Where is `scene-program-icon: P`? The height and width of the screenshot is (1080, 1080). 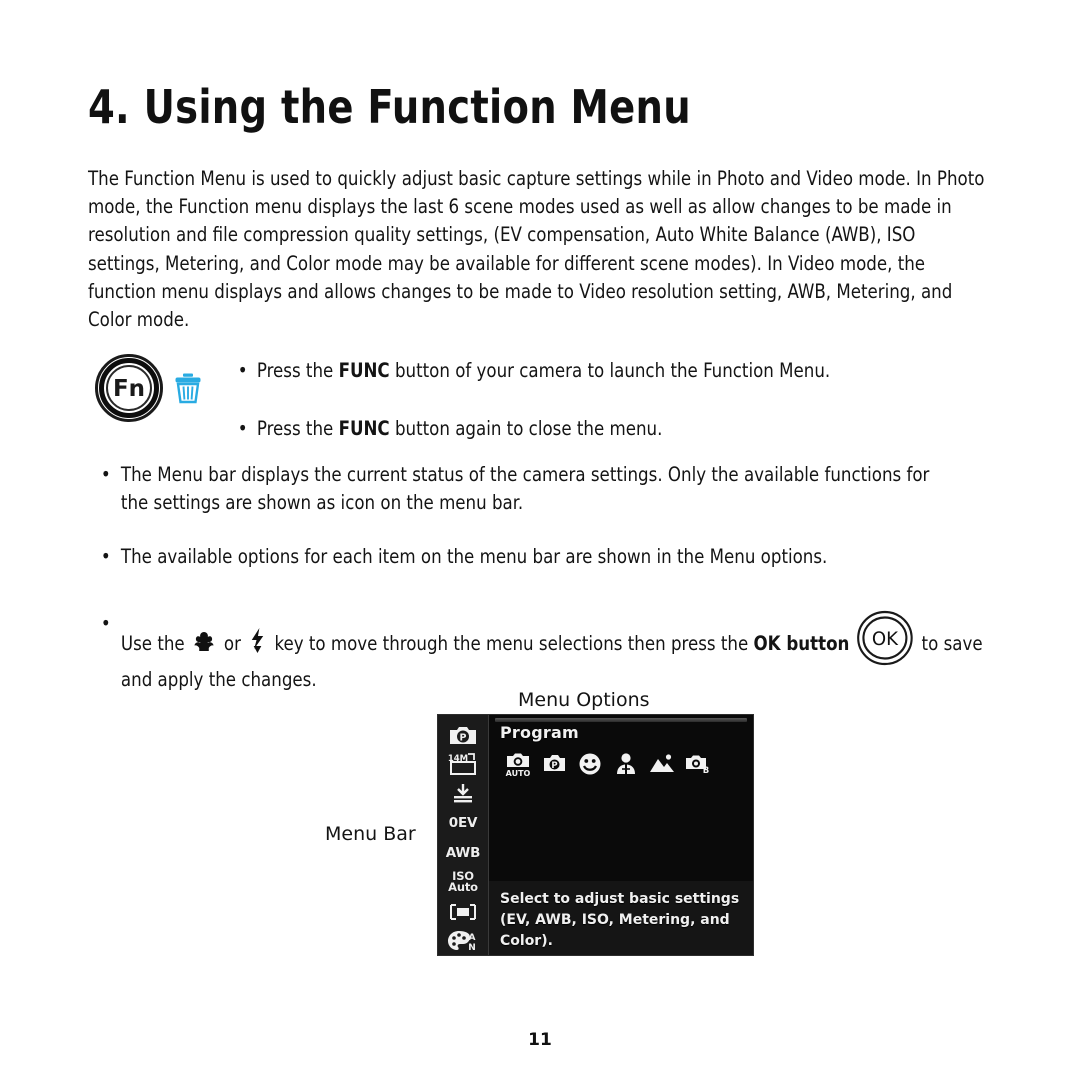
scene-program-icon: P is located at coordinates (554, 763).